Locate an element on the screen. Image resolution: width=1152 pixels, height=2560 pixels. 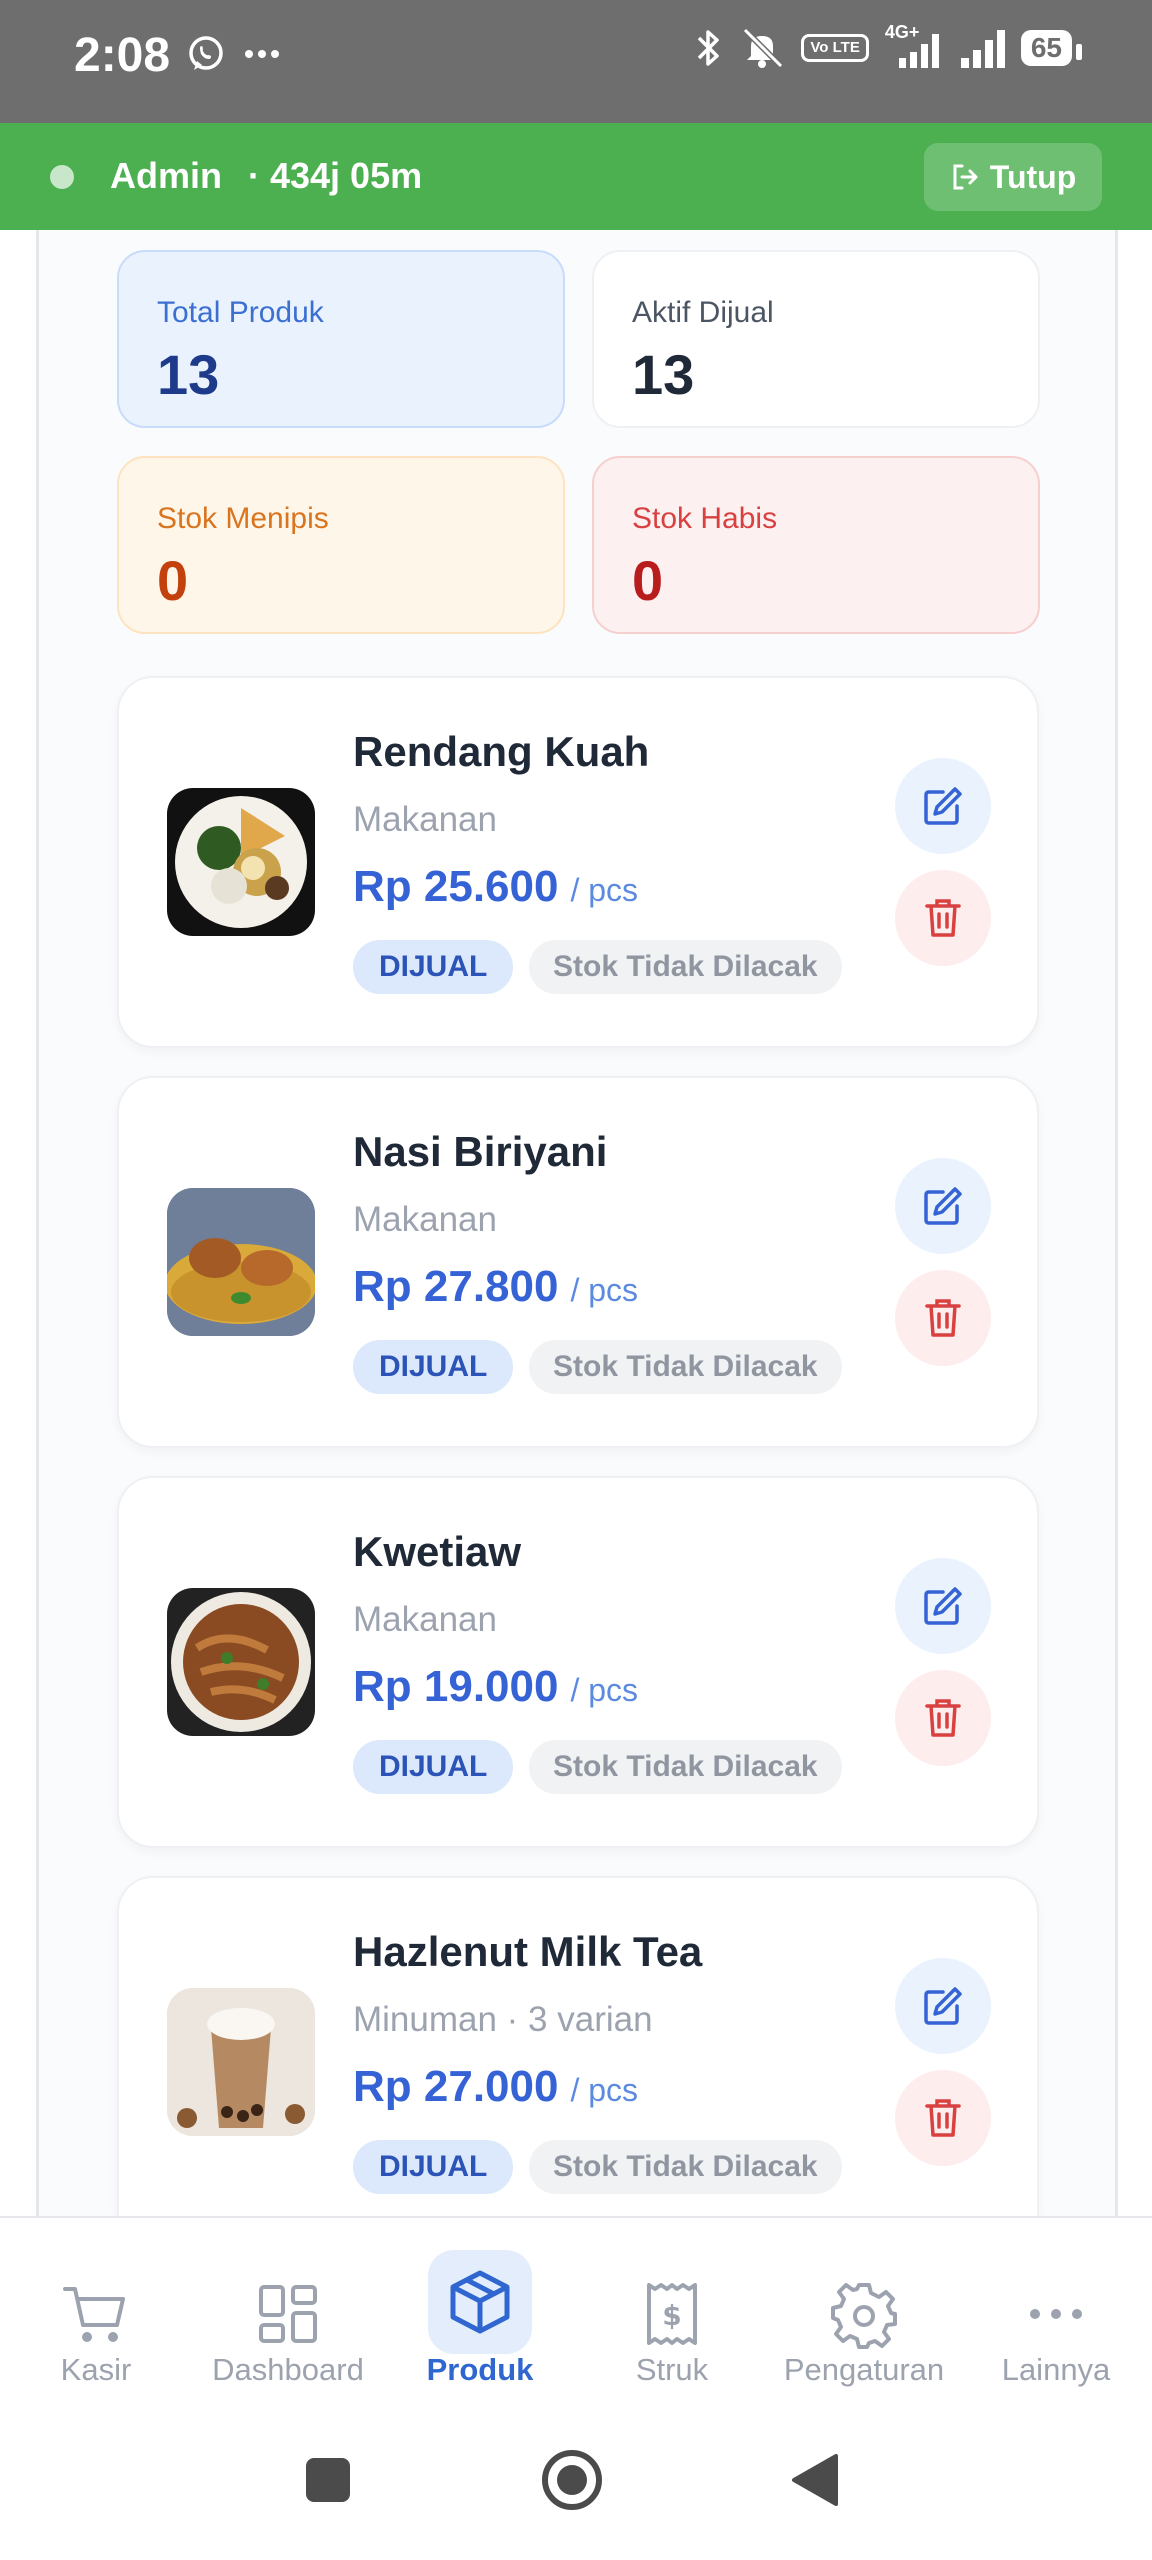
receipt-icon: $ is located at coordinates (672, 2314).